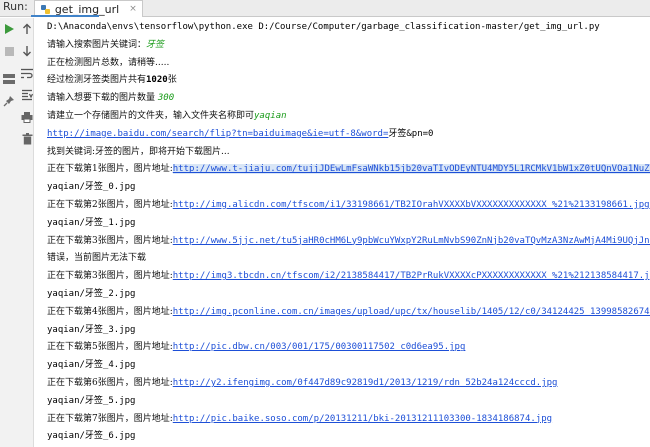  I want to click on download-status-text: 正在下载第2张图片，图片地址:, so click(110, 204).